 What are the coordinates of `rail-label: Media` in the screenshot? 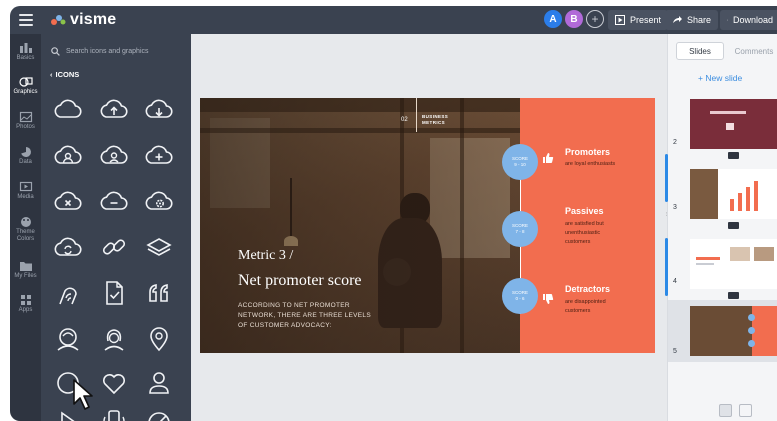 It's located at (25, 197).